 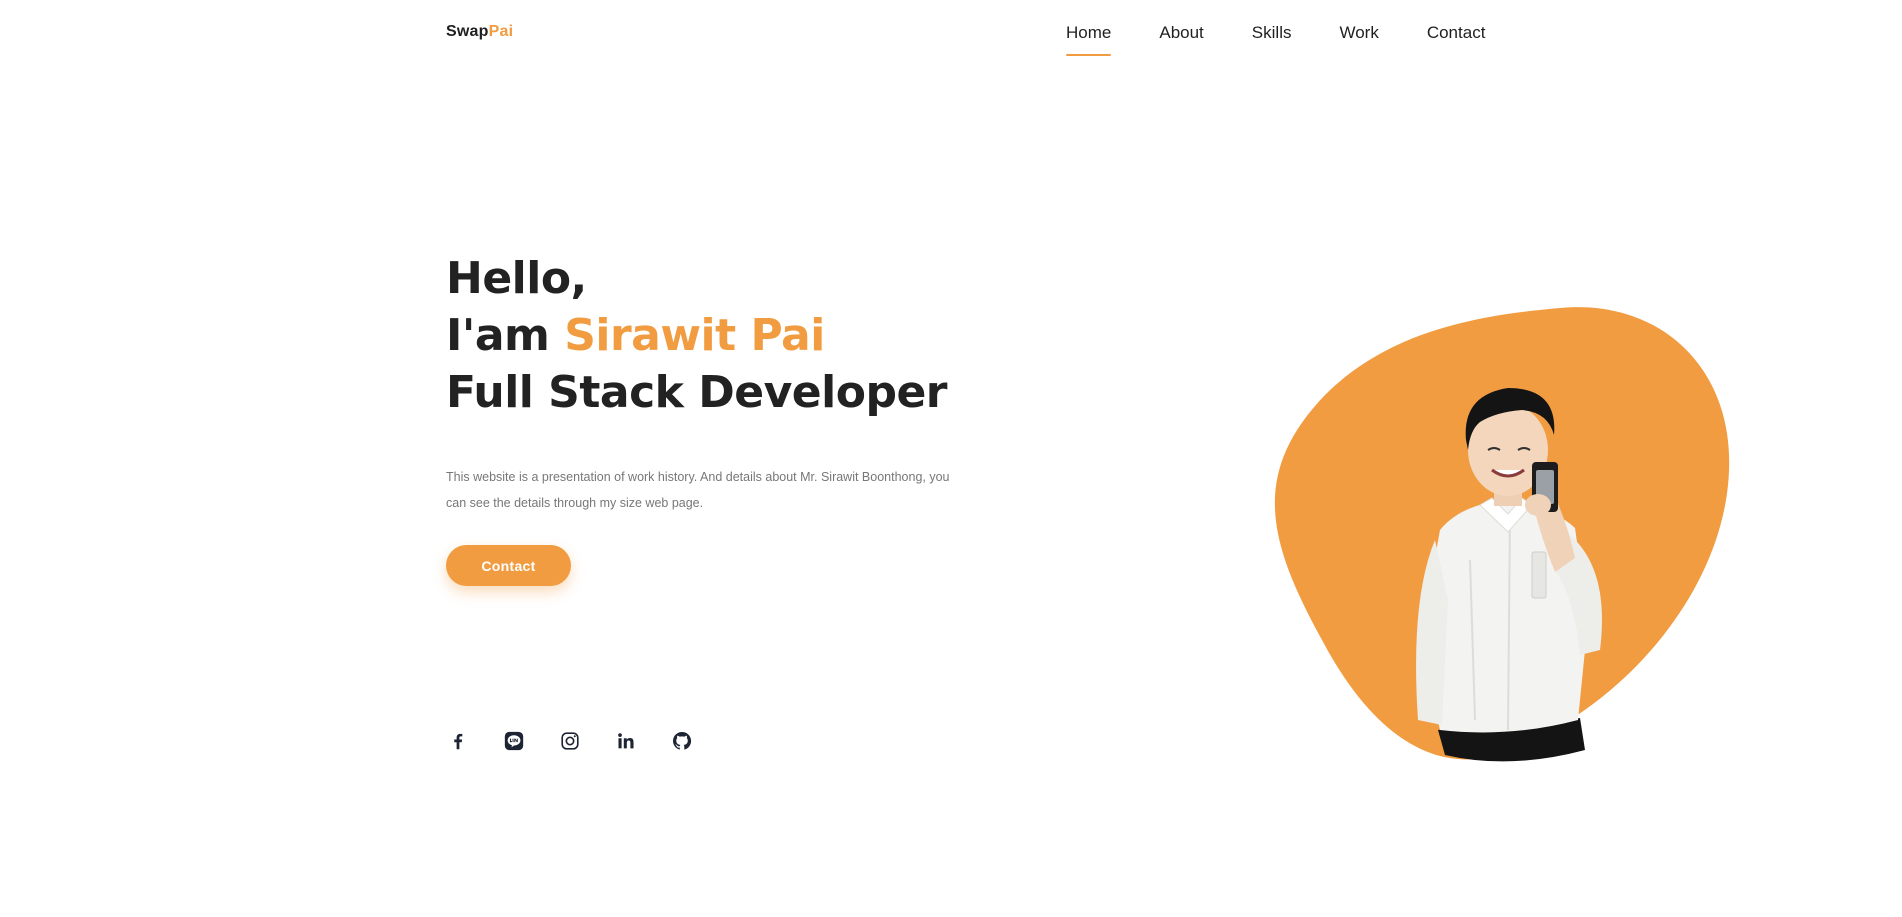 I want to click on line-link, so click(x=514, y=741).